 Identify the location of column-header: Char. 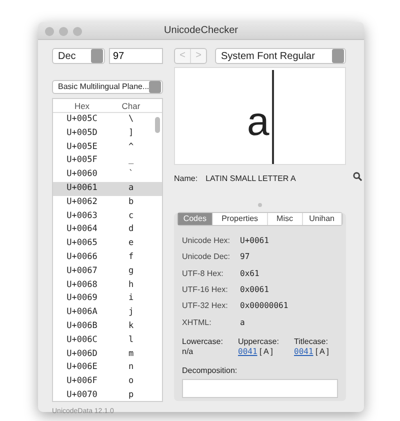
(131, 105).